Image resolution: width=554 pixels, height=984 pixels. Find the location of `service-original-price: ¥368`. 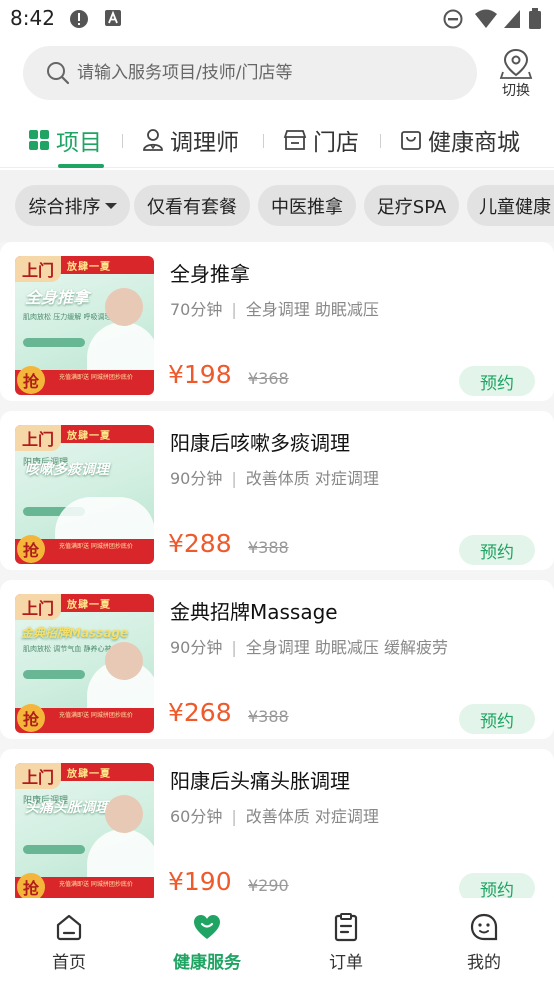

service-original-price: ¥368 is located at coordinates (268, 378).